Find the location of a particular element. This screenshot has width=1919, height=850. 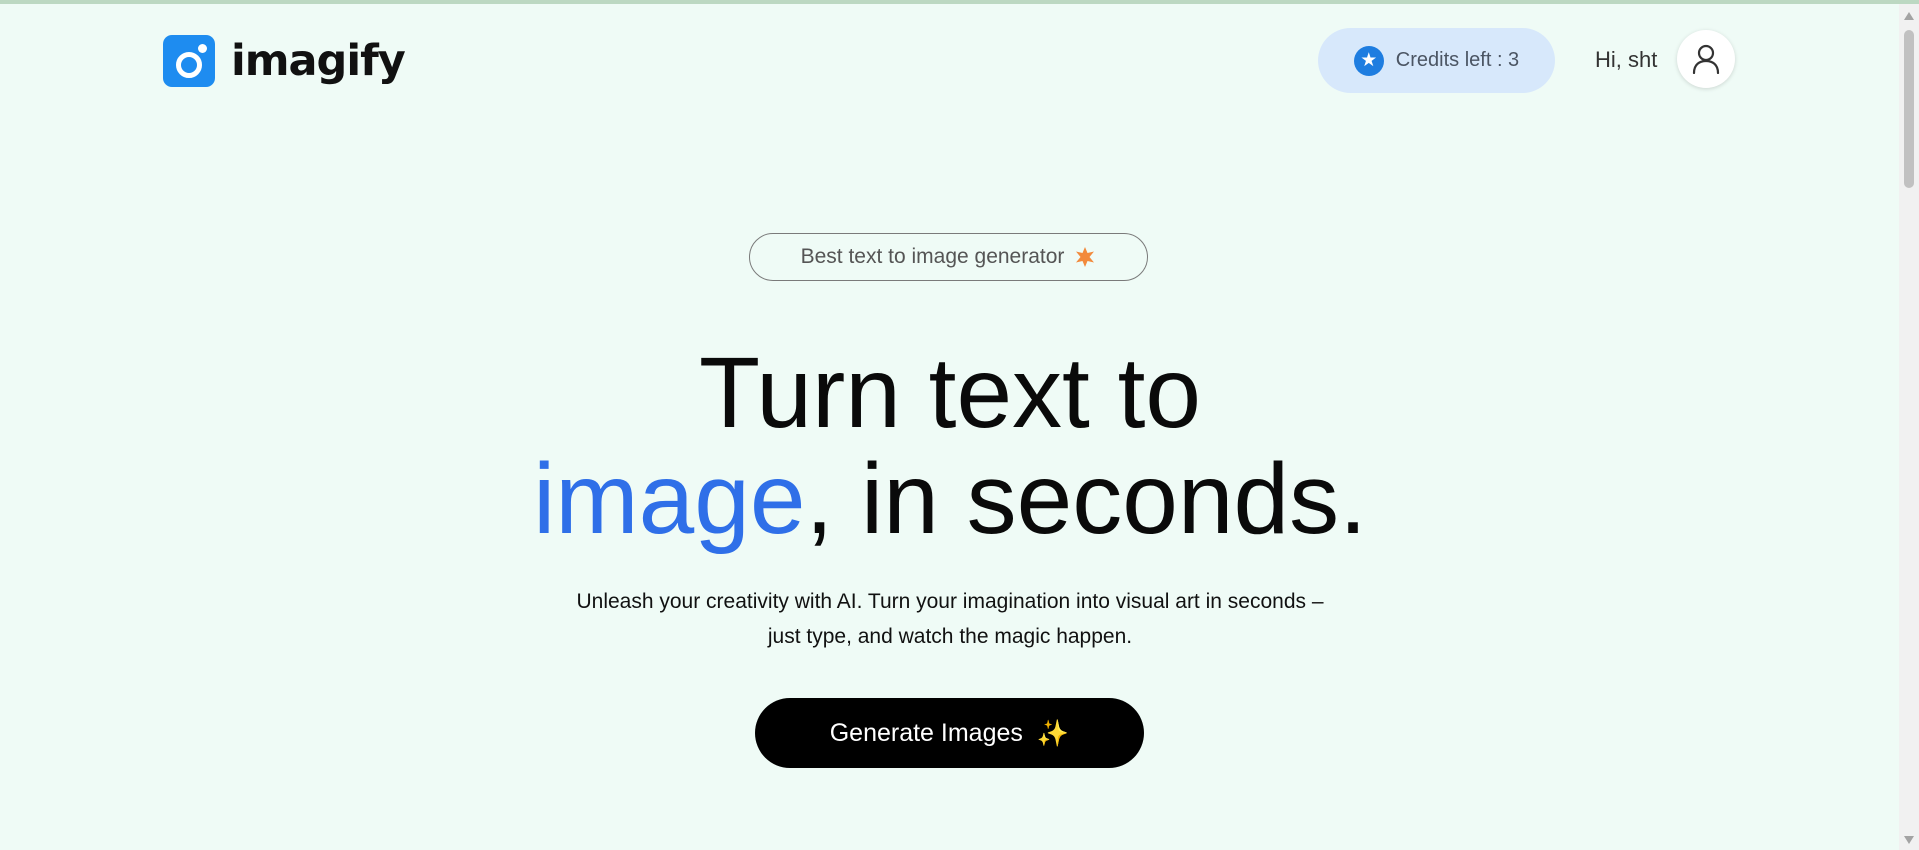

brand-logo: imagify is located at coordinates (284, 61).